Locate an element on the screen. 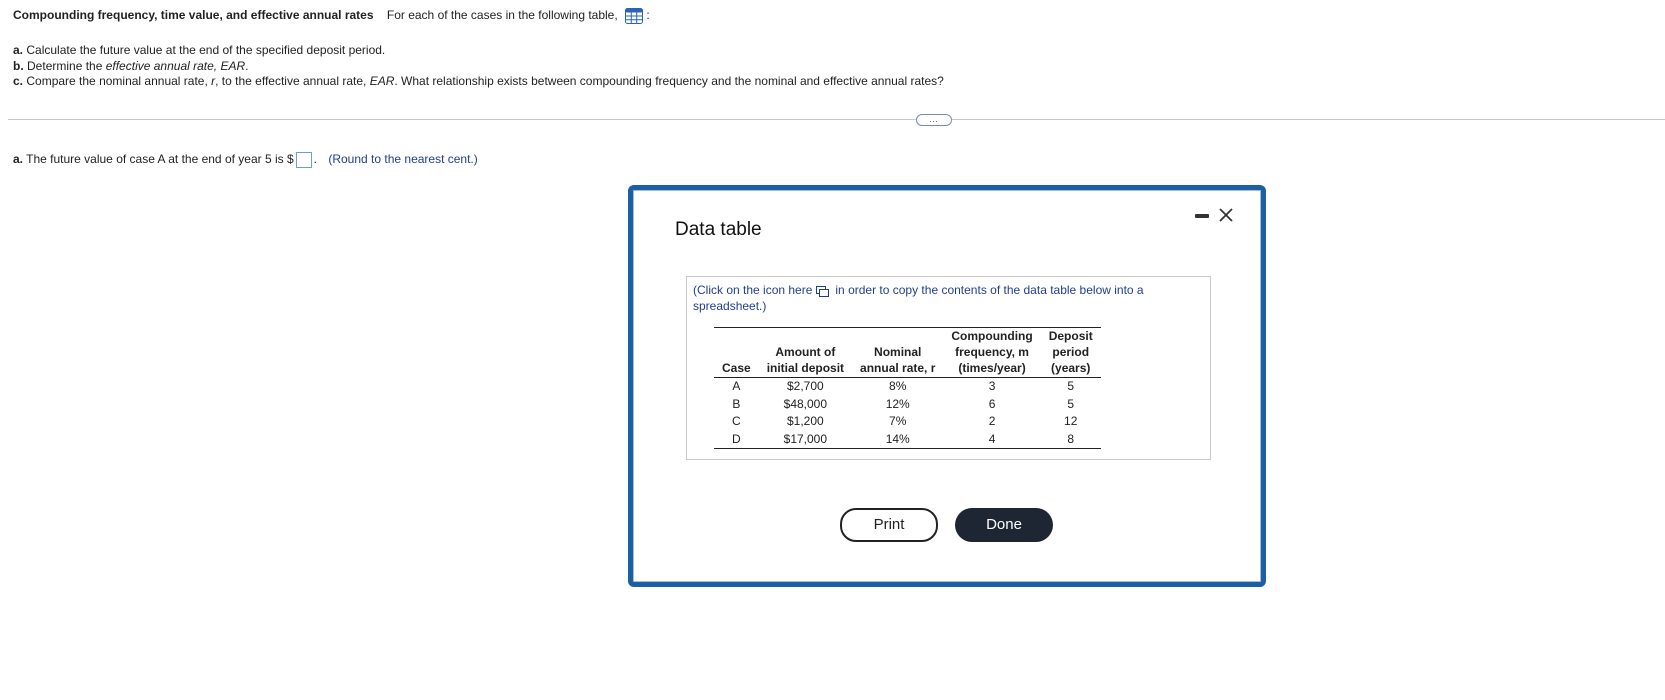  part-text-italic: effective annual rate, EAR is located at coordinates (175, 65).